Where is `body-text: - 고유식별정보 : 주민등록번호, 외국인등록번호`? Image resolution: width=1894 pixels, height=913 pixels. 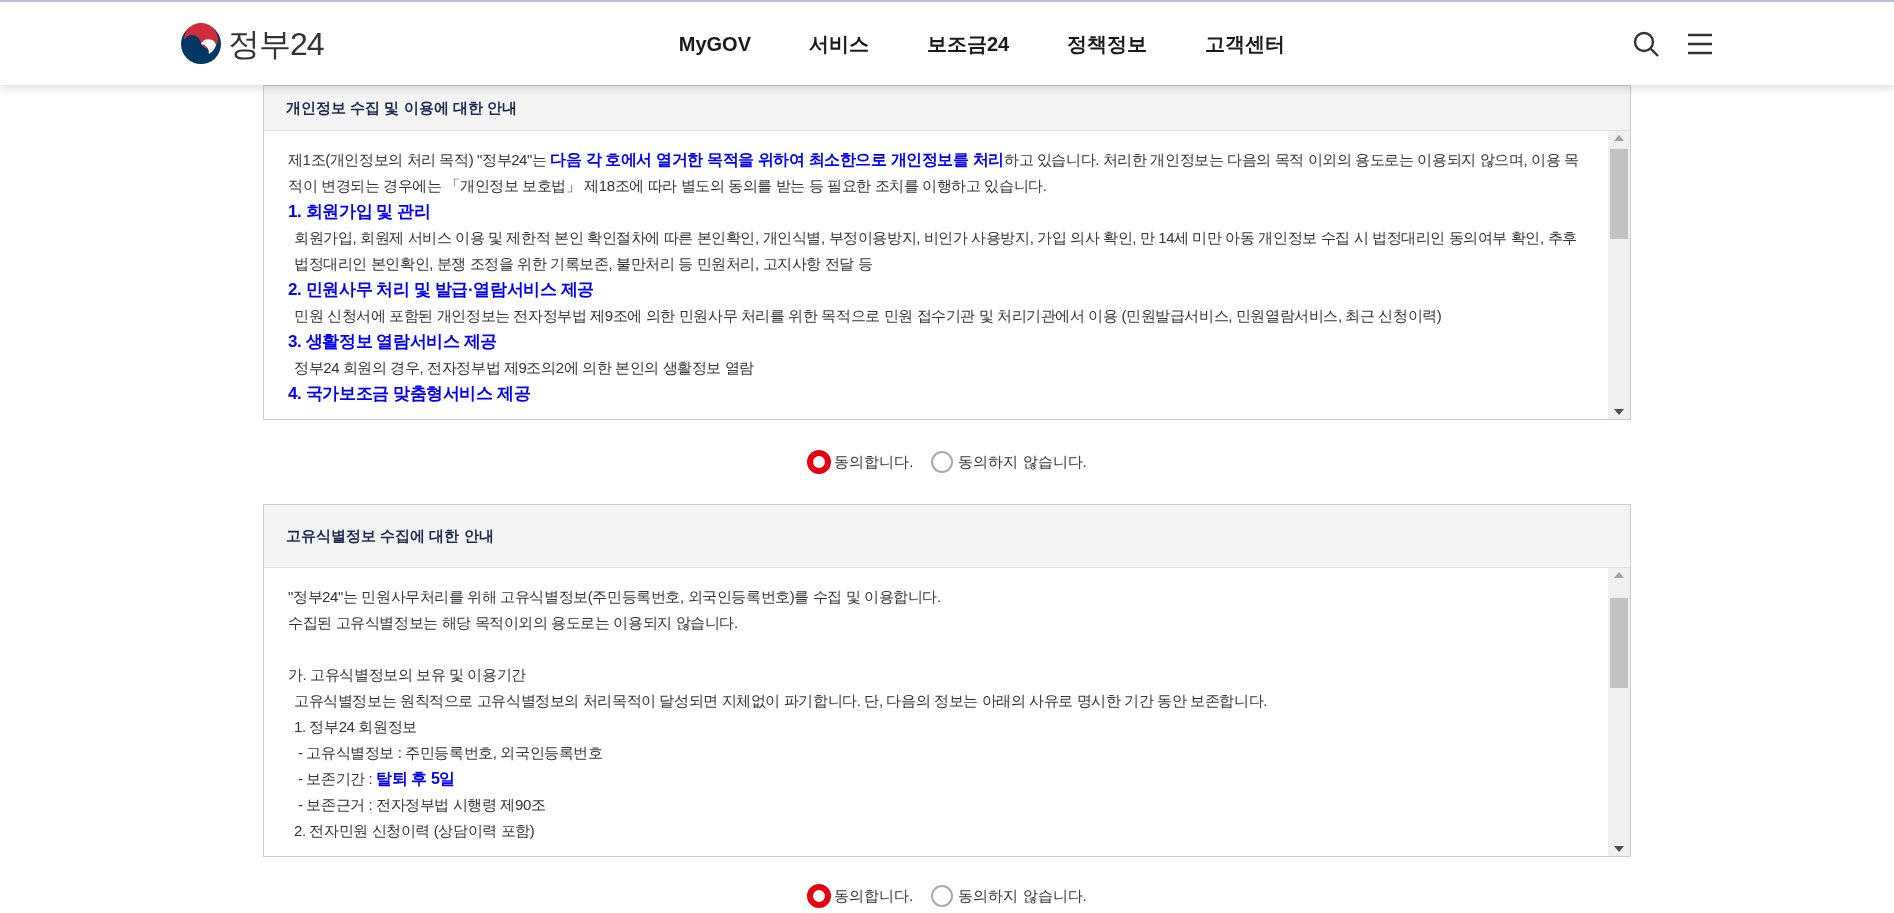 body-text: - 고유식별정보 : 주민등록번호, 외국인등록번호 is located at coordinates (450, 753).